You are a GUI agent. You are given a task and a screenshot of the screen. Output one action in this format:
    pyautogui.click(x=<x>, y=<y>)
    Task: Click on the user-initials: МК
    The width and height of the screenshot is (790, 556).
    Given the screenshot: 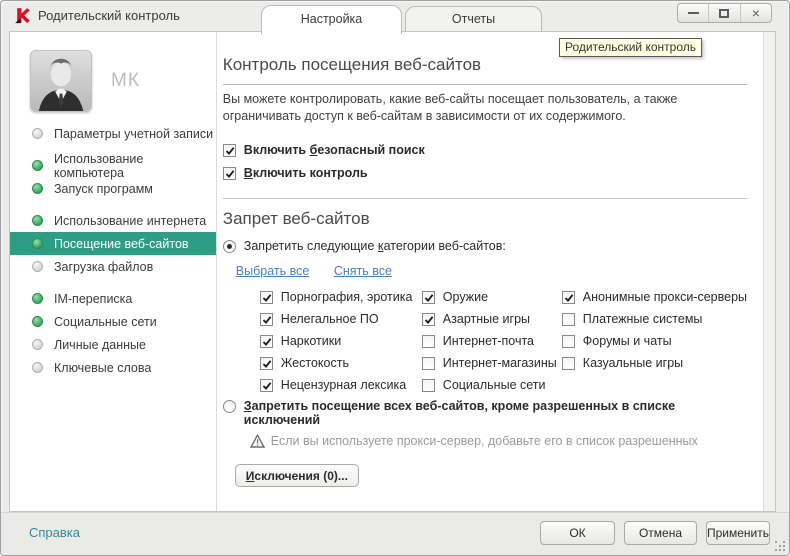 What is the action you would take?
    pyautogui.click(x=125, y=80)
    